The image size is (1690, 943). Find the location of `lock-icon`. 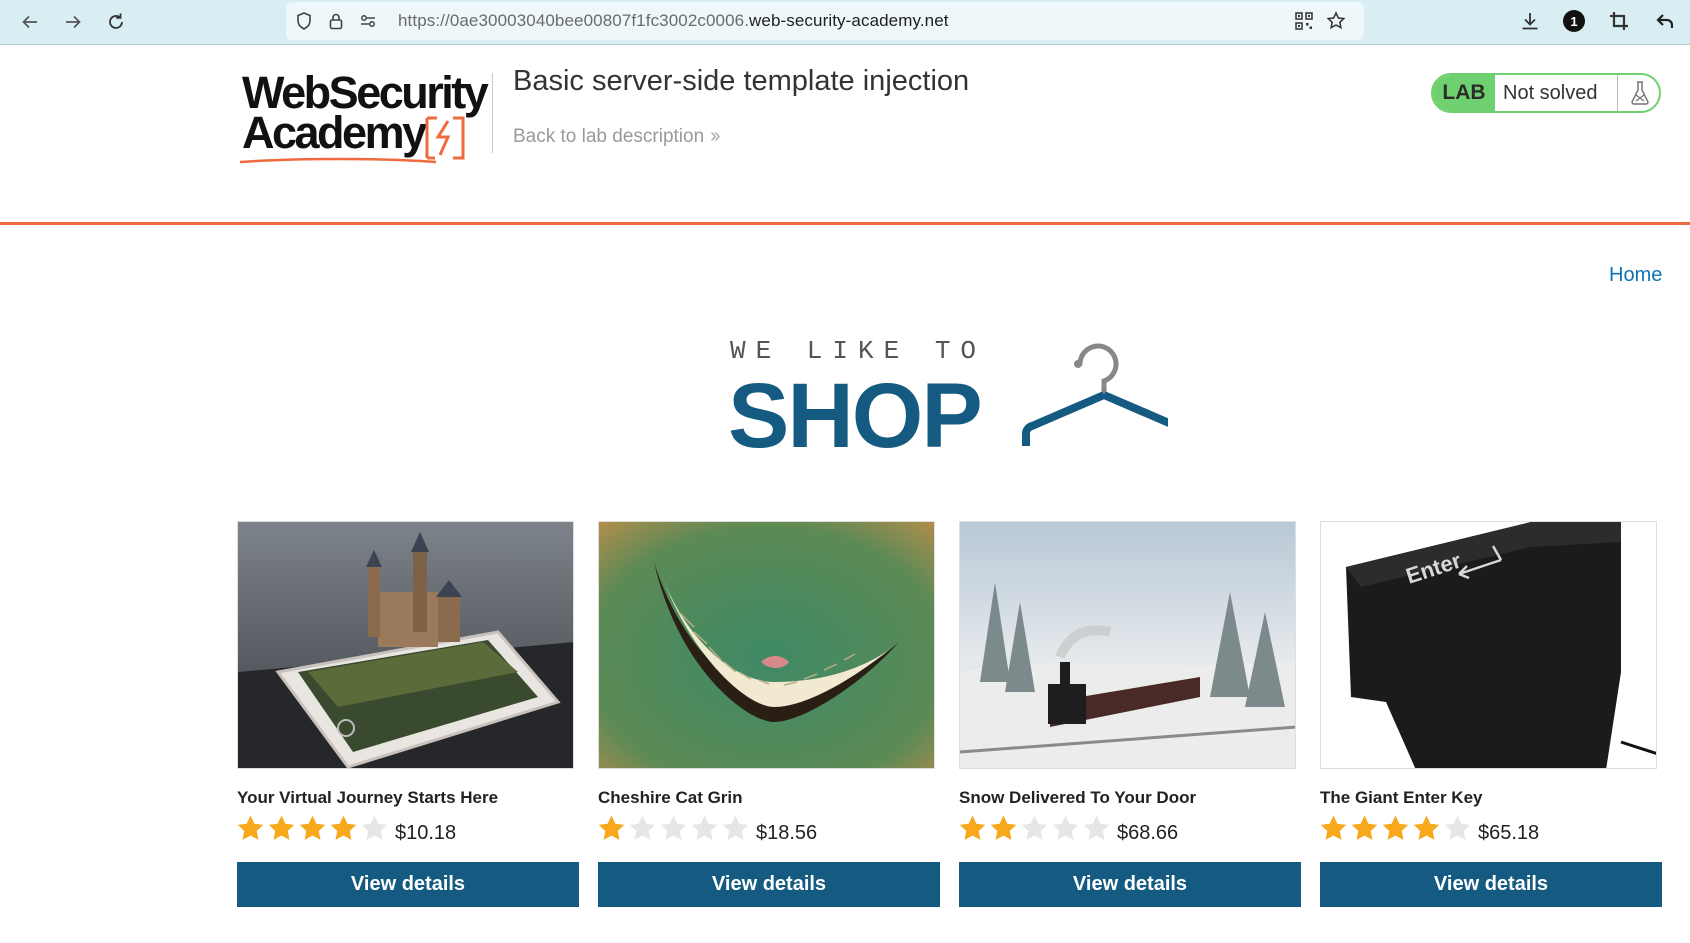

lock-icon is located at coordinates (336, 21).